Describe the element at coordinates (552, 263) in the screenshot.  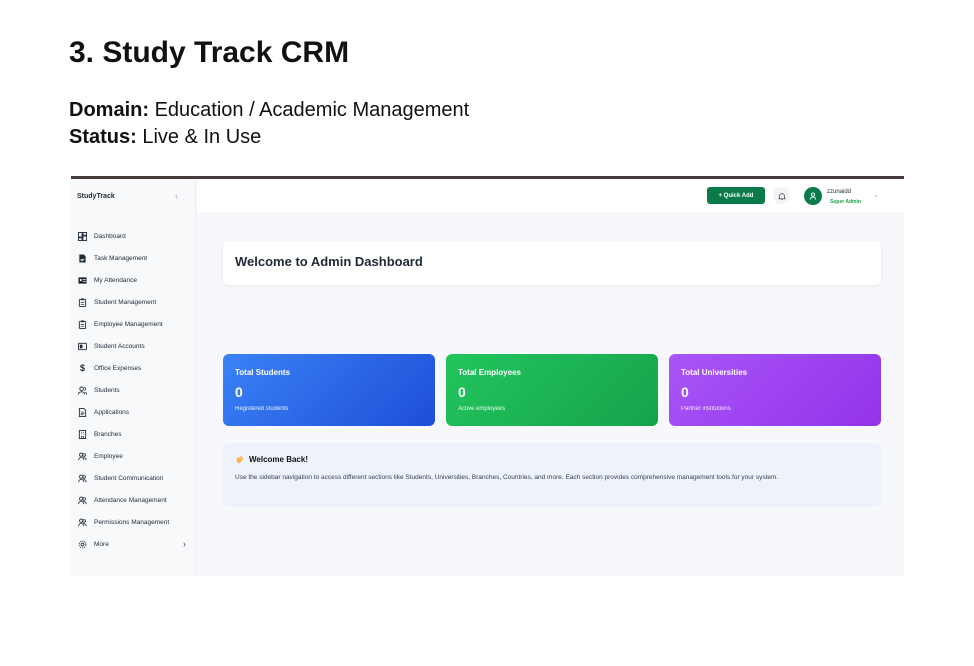
I see `welcome-card: Welcome to Admin Dashboard` at that location.